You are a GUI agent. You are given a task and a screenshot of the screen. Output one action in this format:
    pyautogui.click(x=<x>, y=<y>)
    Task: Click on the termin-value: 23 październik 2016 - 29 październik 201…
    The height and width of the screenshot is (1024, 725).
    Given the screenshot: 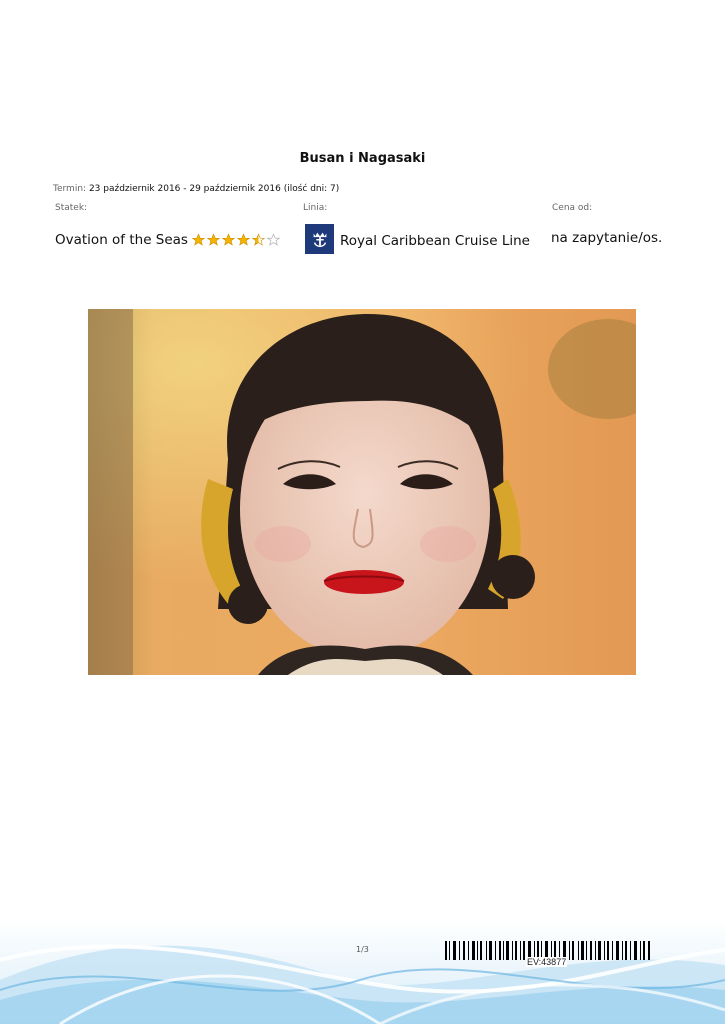 What is the action you would take?
    pyautogui.click(x=214, y=189)
    